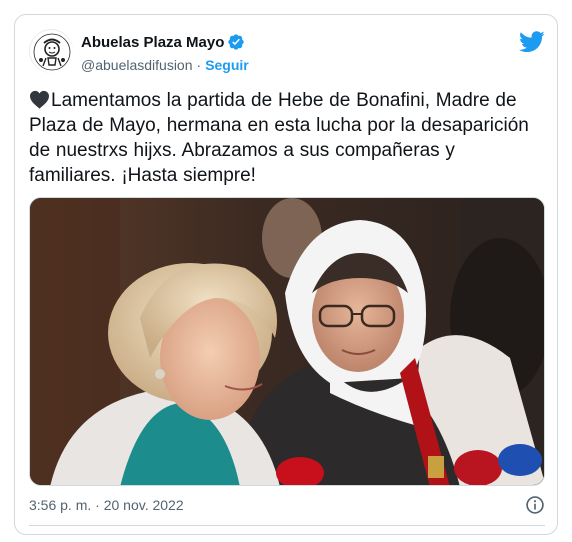 The height and width of the screenshot is (542, 572). Describe the element at coordinates (152, 42) in the screenshot. I see `display-name: Abuelas Plaza Mayo` at that location.